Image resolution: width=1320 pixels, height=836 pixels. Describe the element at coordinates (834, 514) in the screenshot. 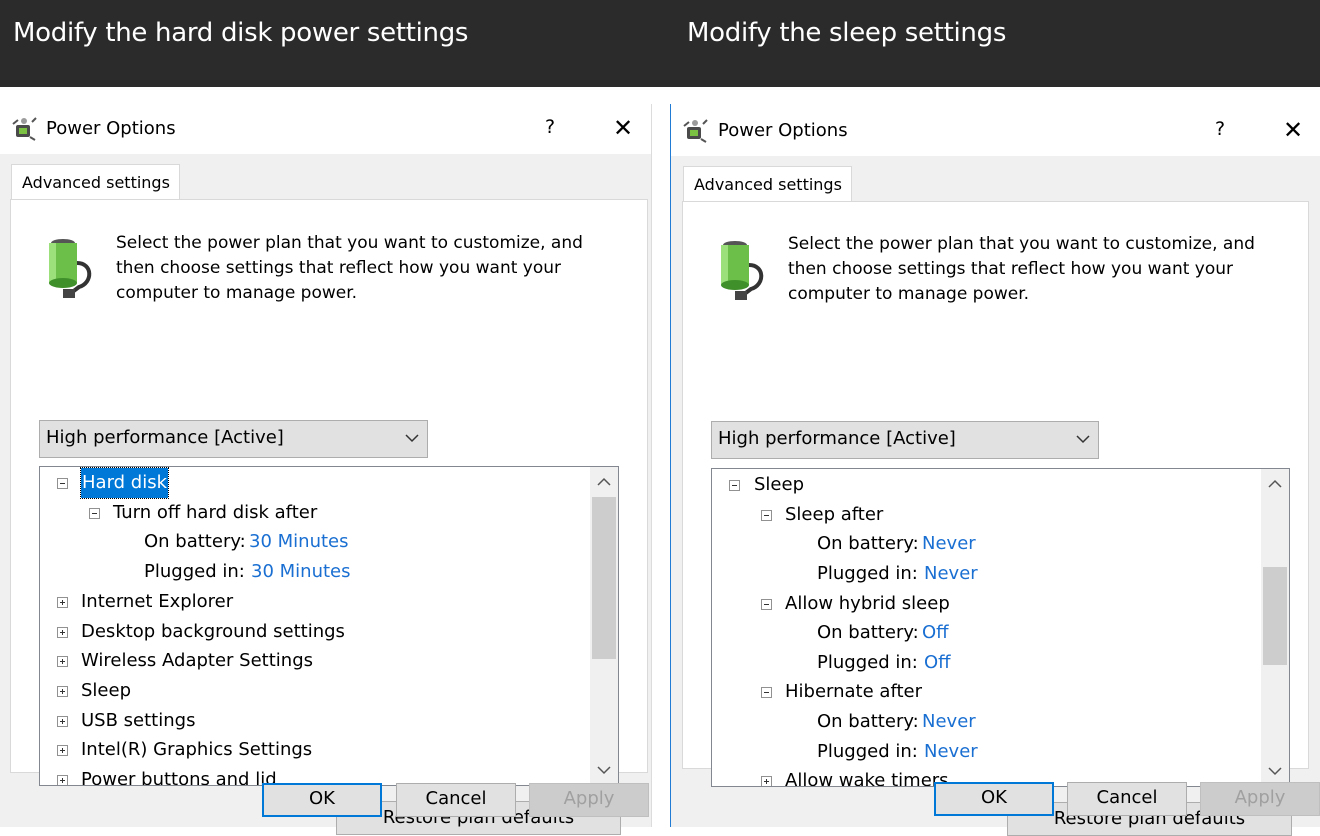

I see `tree-label: Sleep after` at that location.